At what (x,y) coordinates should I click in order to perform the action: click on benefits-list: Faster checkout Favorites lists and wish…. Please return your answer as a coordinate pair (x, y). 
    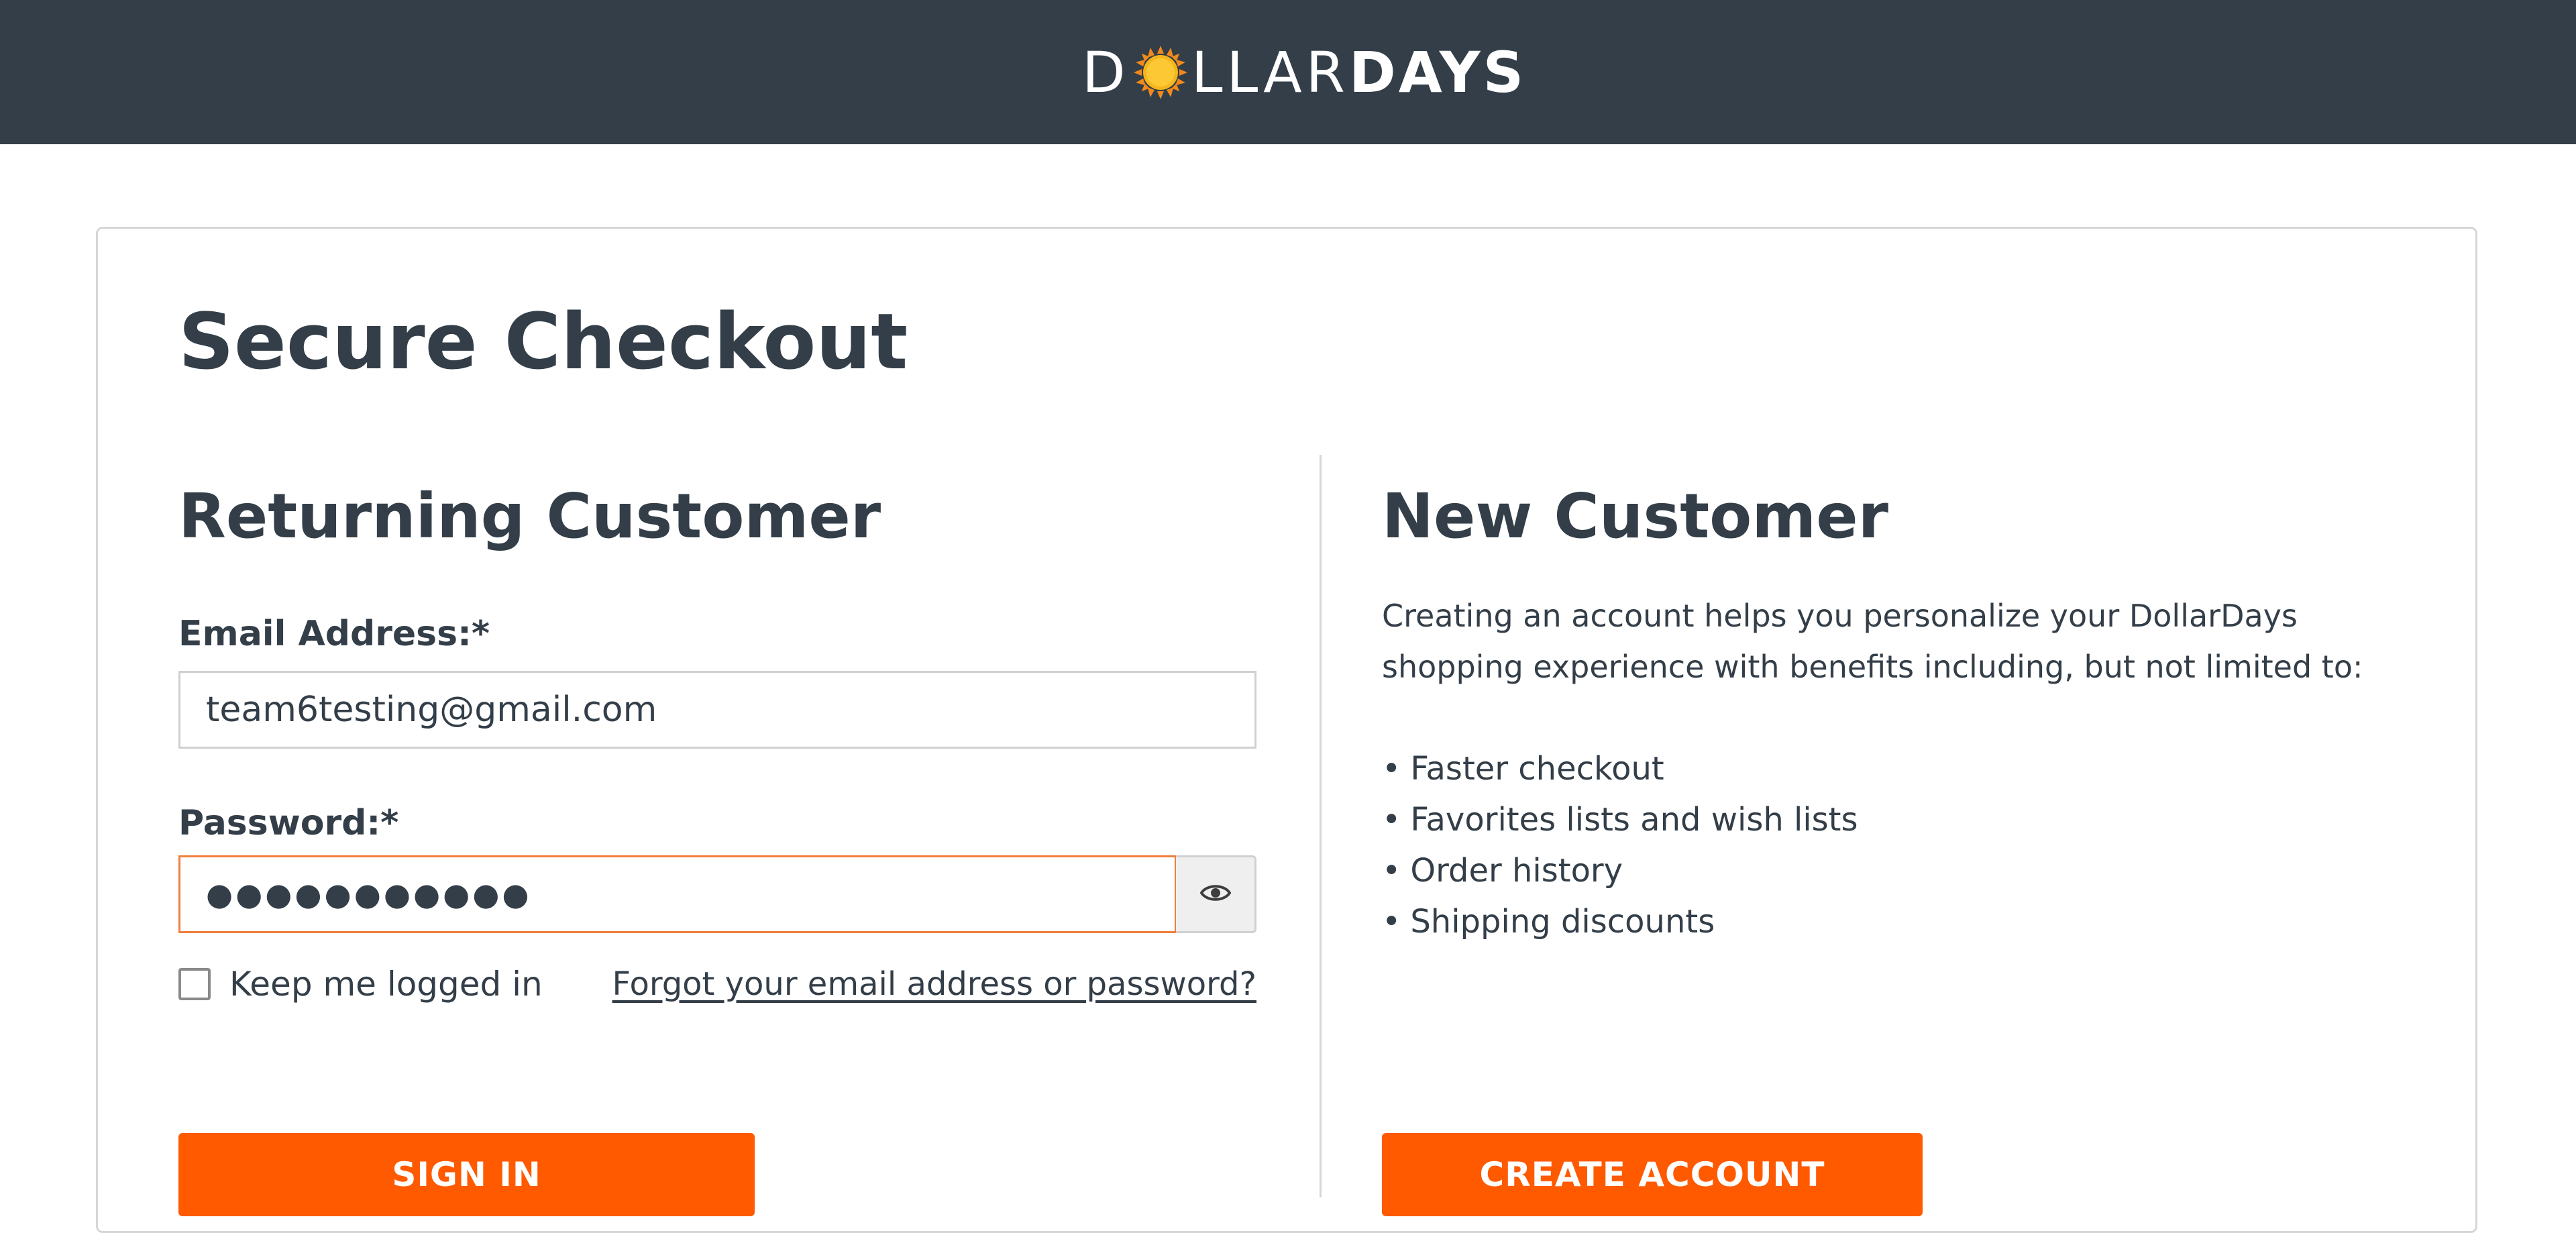
    Looking at the image, I should click on (1620, 845).